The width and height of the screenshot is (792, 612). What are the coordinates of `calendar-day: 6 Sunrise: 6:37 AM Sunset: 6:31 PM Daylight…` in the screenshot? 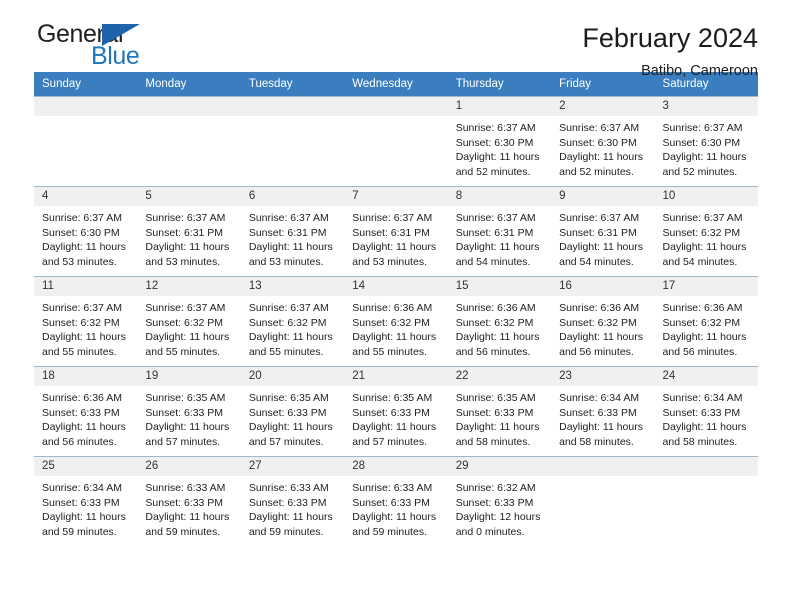 It's located at (292, 231).